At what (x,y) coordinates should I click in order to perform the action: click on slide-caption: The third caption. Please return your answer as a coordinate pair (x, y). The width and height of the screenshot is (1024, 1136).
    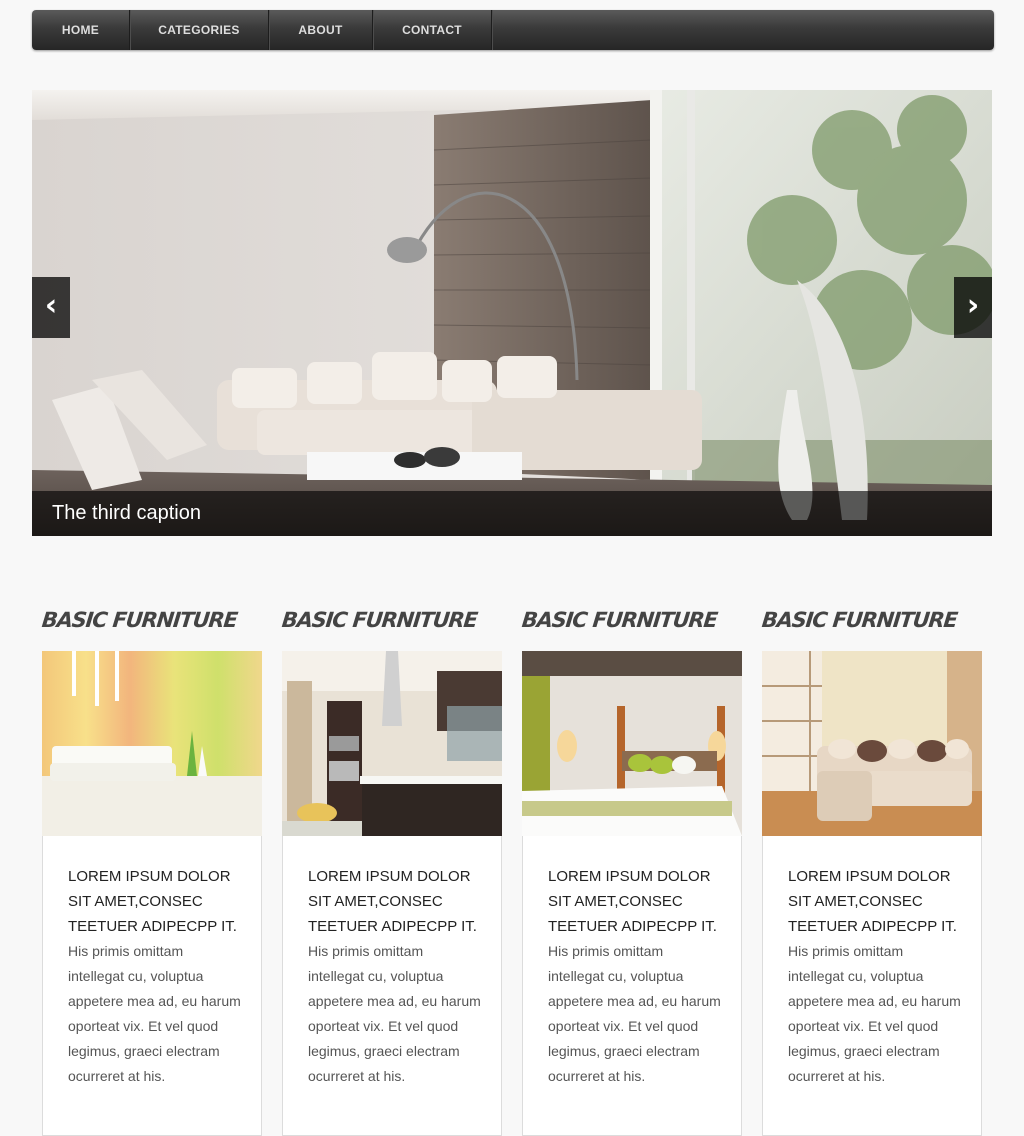
    Looking at the image, I should click on (126, 513).